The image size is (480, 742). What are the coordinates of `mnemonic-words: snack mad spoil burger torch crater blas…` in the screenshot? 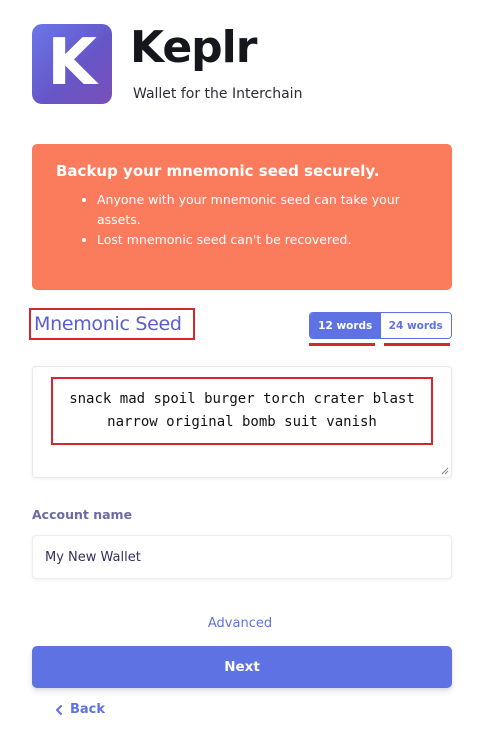 It's located at (242, 411).